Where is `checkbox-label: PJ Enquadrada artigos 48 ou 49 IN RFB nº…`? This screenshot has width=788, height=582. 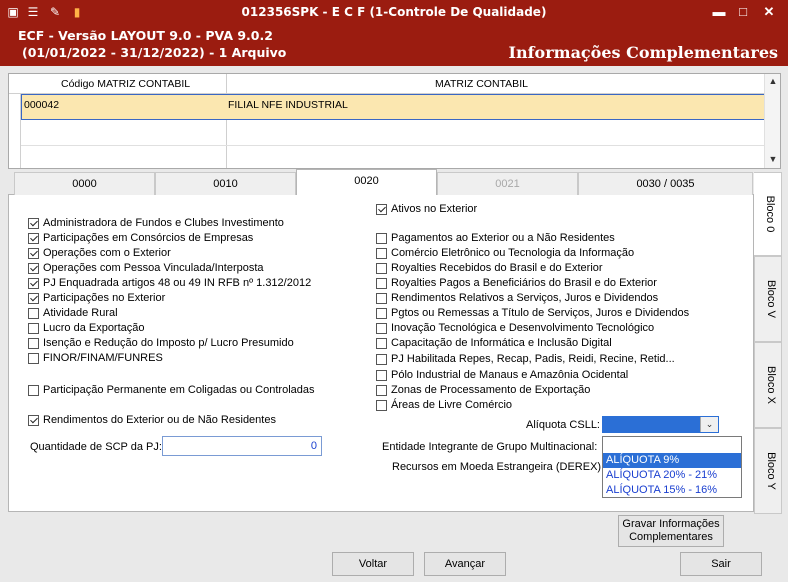 checkbox-label: PJ Enquadrada artigos 48 ou 49 IN RFB nº… is located at coordinates (177, 283).